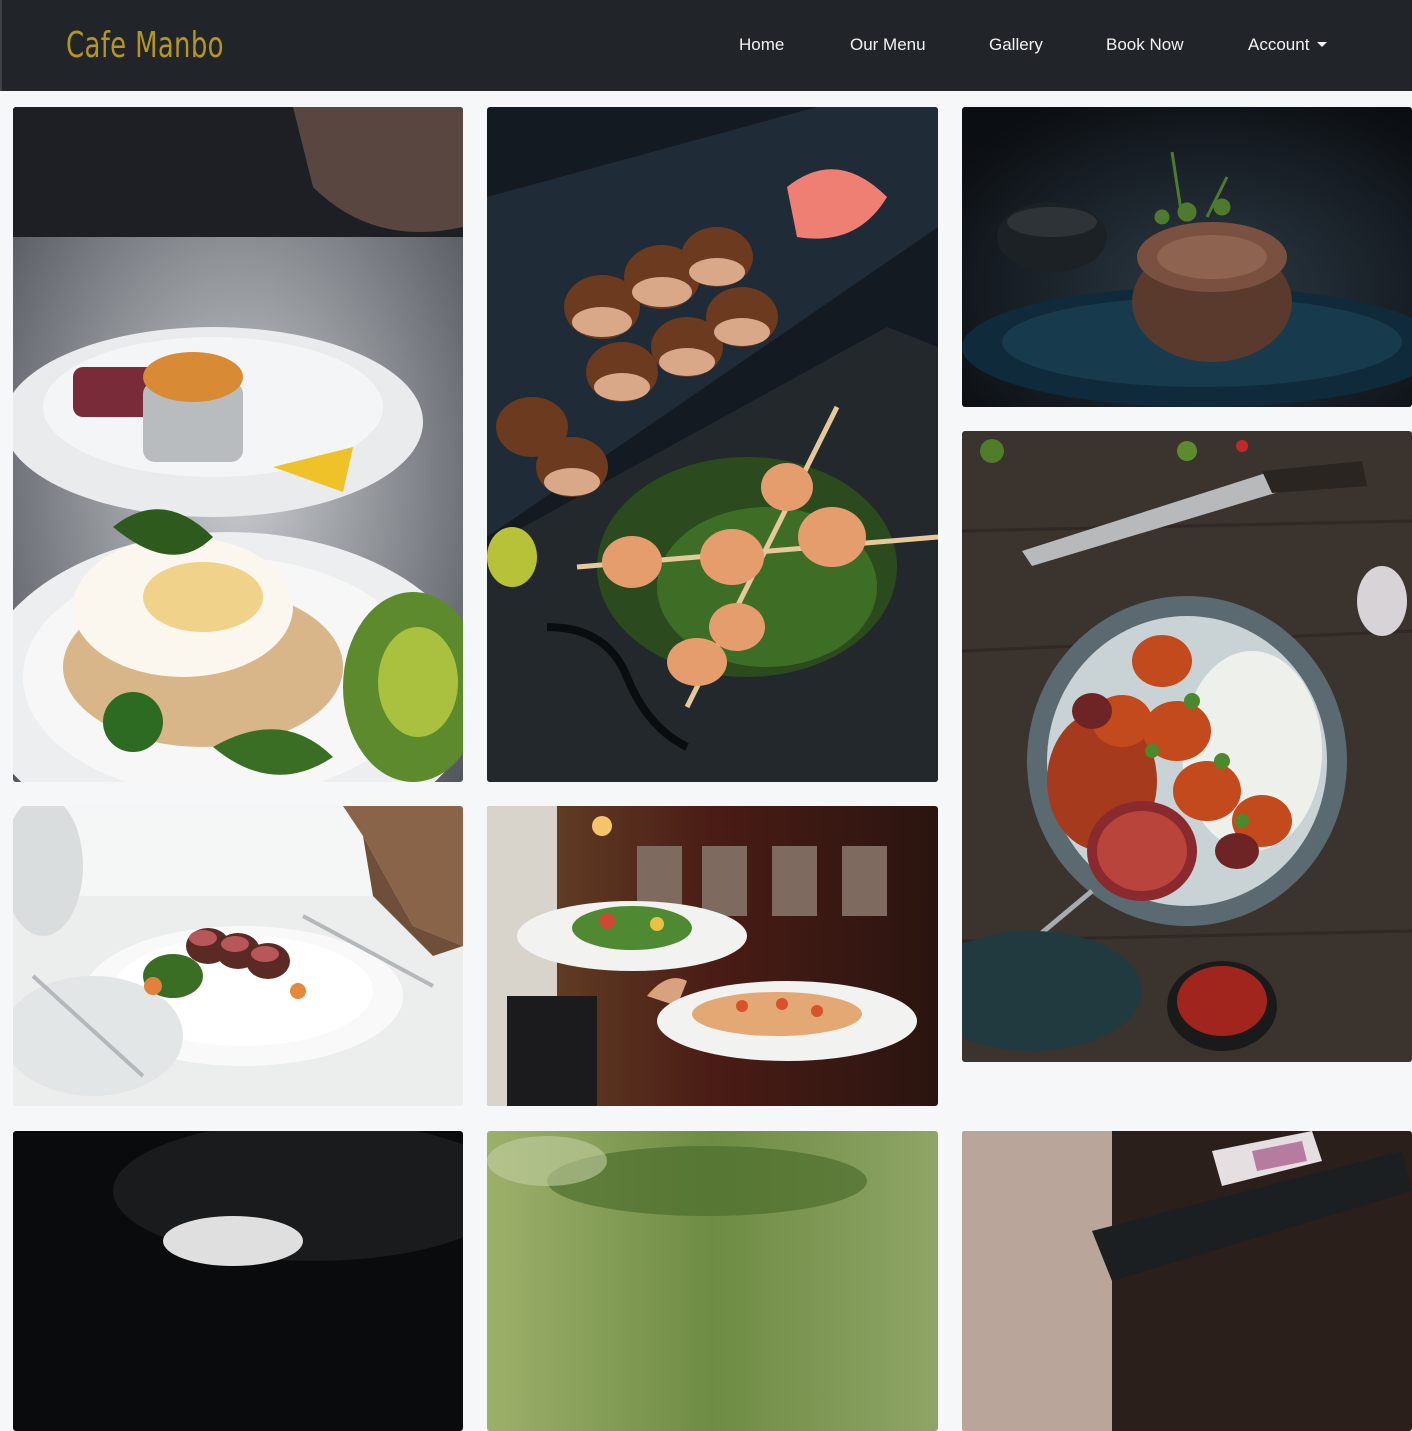 The height and width of the screenshot is (1431, 1412). What do you see at coordinates (1187, 1281) in the screenshot?
I see `gallery-photo-wine-bottle` at bounding box center [1187, 1281].